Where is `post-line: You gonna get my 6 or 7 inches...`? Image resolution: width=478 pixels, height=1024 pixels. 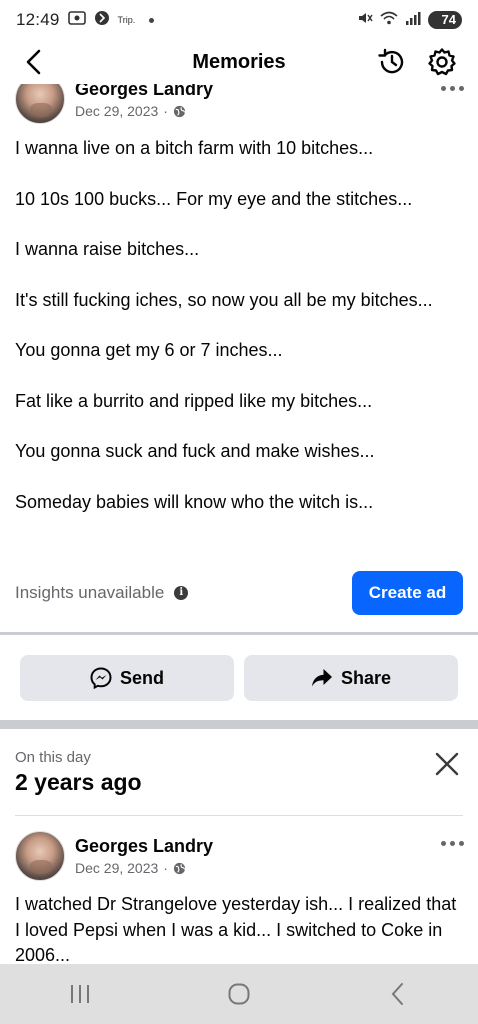
post-line: You gonna get my 6 or 7 inches... is located at coordinates (149, 350).